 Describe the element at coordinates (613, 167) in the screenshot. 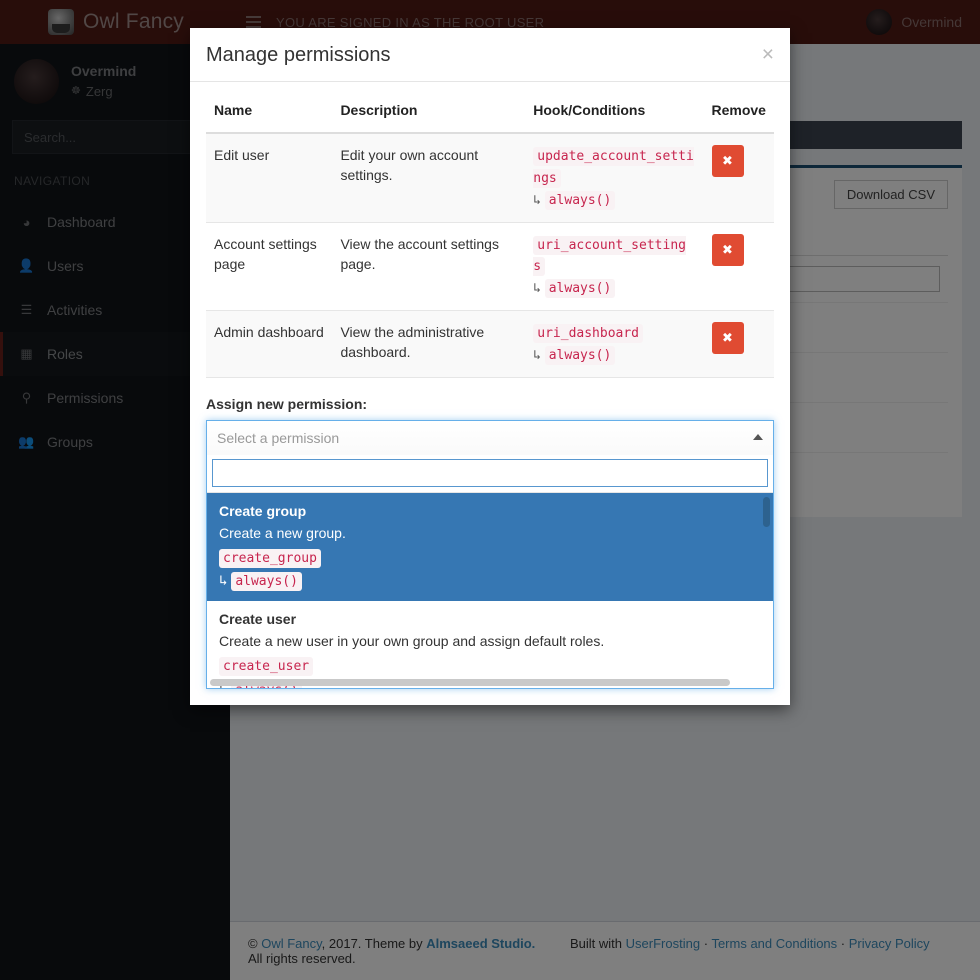

I see `permission-hook: update_account_settings` at that location.